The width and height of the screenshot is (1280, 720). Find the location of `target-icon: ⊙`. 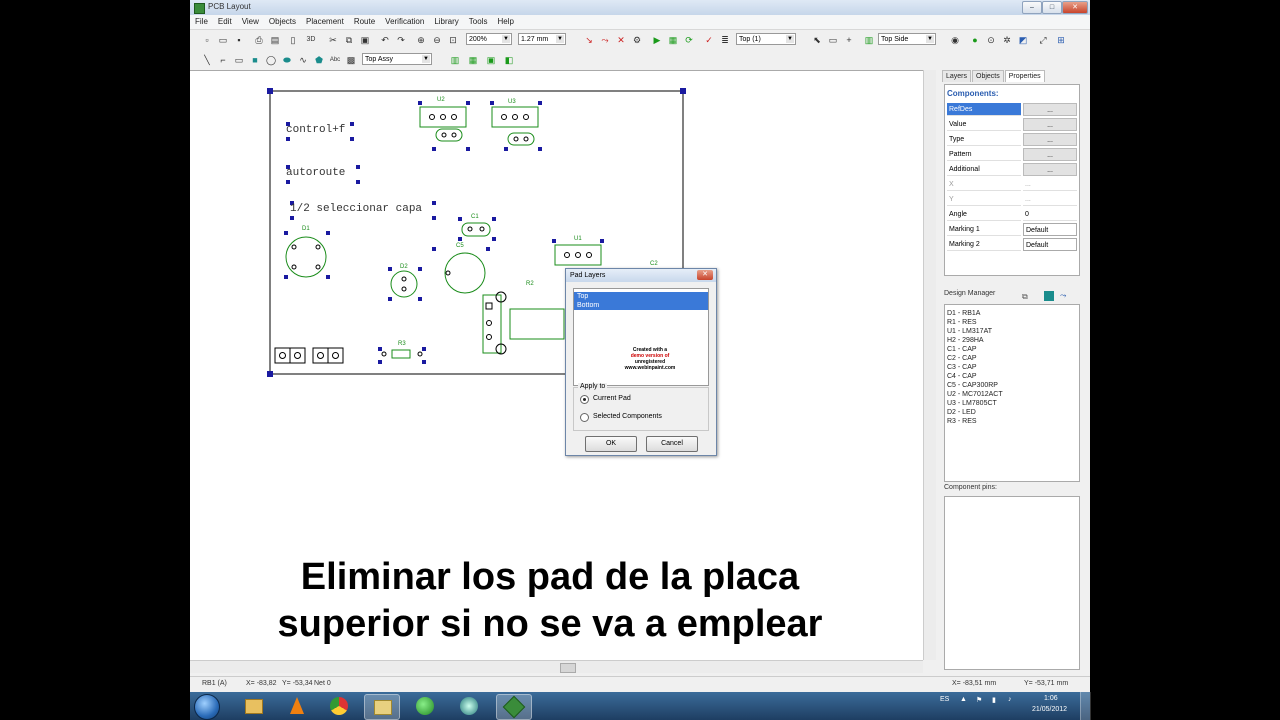

target-icon: ⊙ is located at coordinates (991, 40).